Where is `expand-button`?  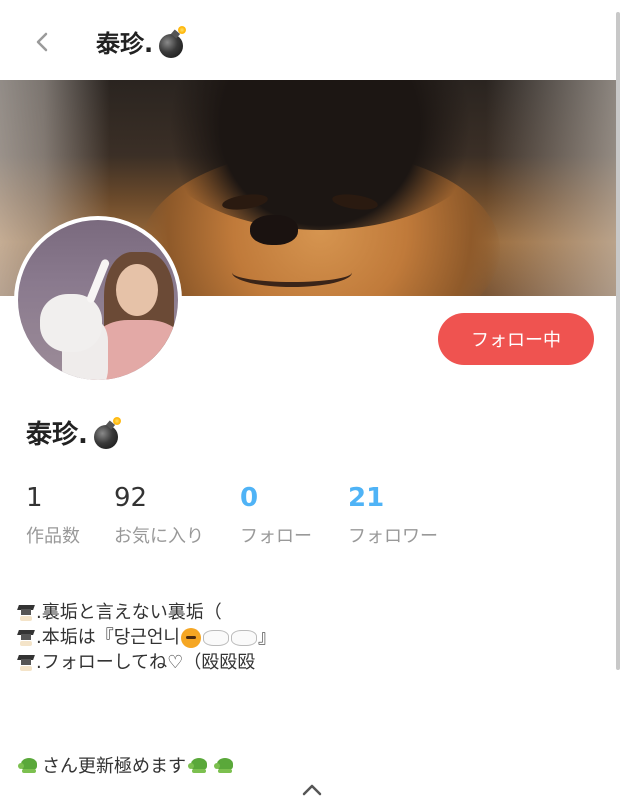 expand-button is located at coordinates (312, 790).